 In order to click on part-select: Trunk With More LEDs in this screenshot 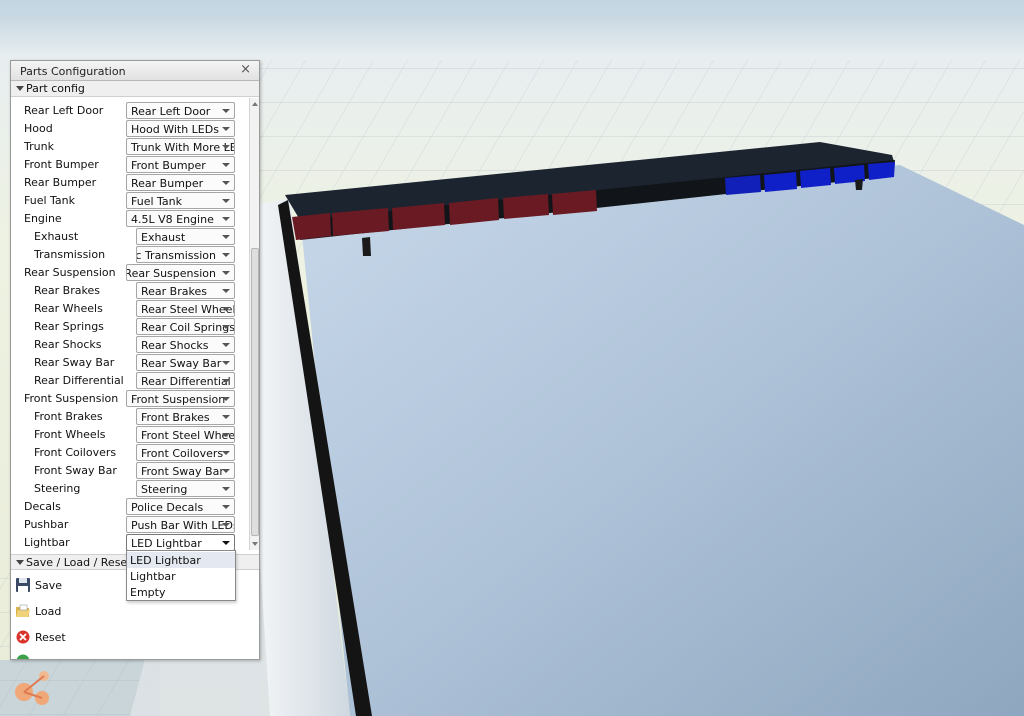, I will do `click(180, 146)`.